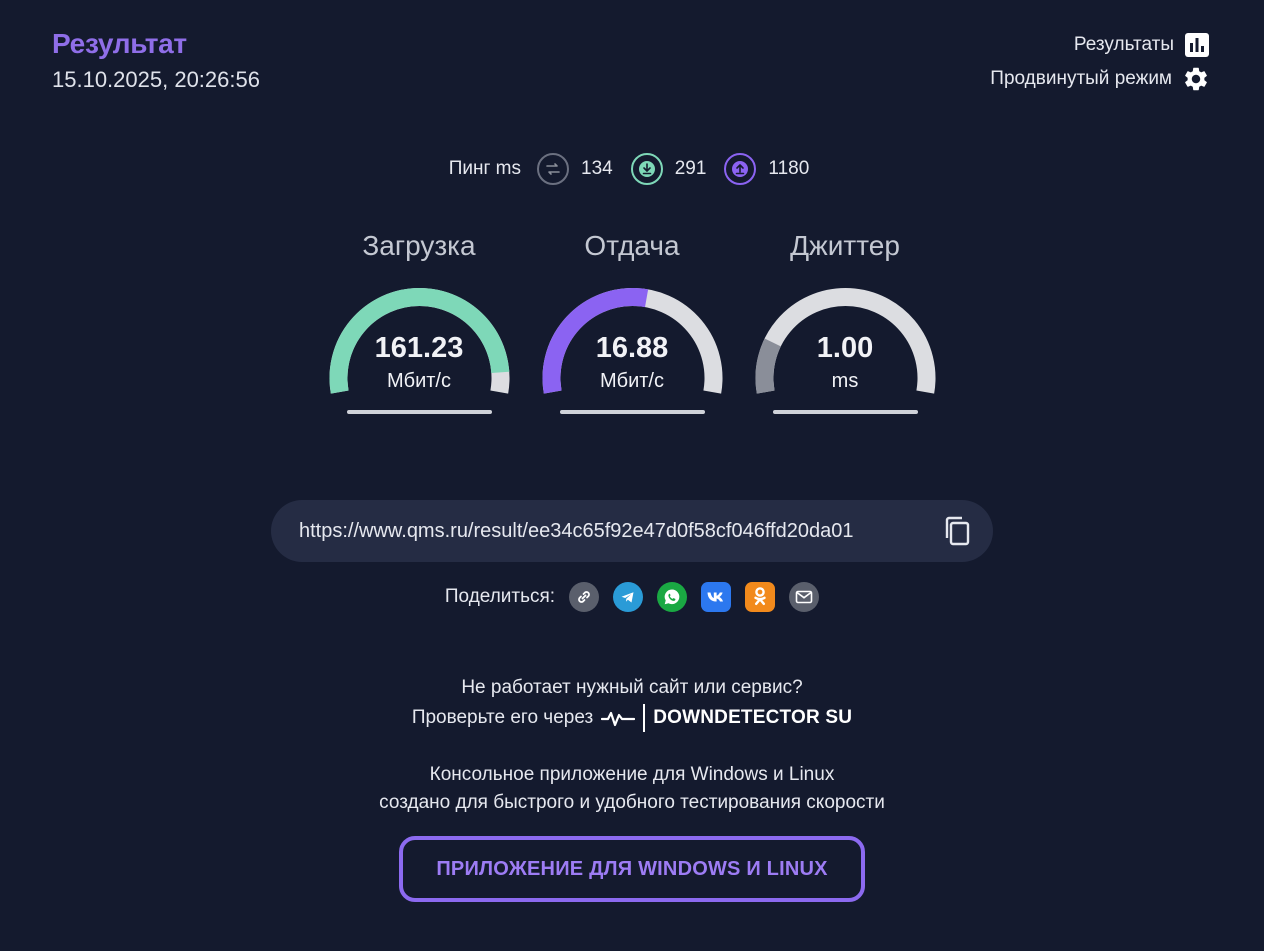 This screenshot has height=951, width=1264. I want to click on ping-idle-icon, so click(553, 169).